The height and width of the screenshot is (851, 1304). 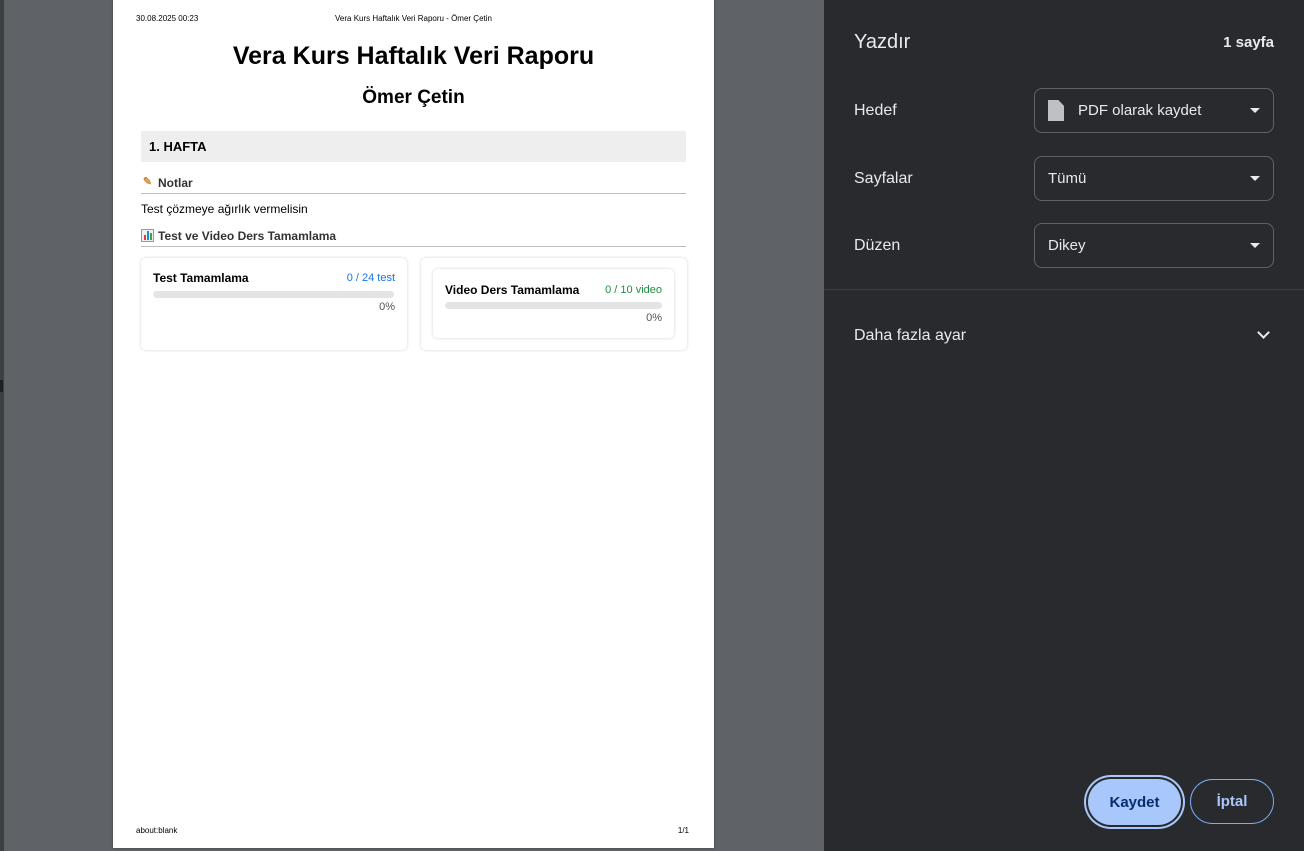 What do you see at coordinates (882, 42) in the screenshot?
I see `print-title: Yazdır` at bounding box center [882, 42].